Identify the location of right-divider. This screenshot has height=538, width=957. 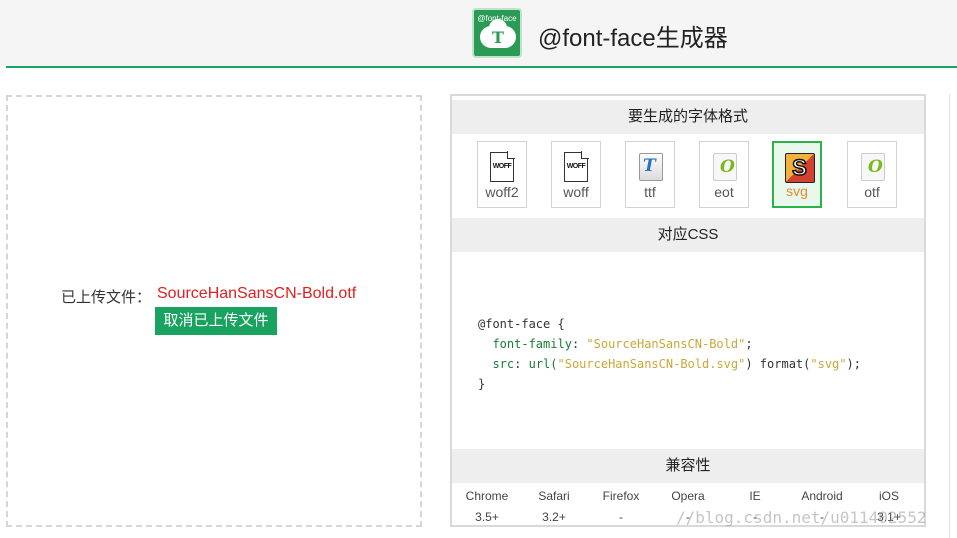
(949, 316).